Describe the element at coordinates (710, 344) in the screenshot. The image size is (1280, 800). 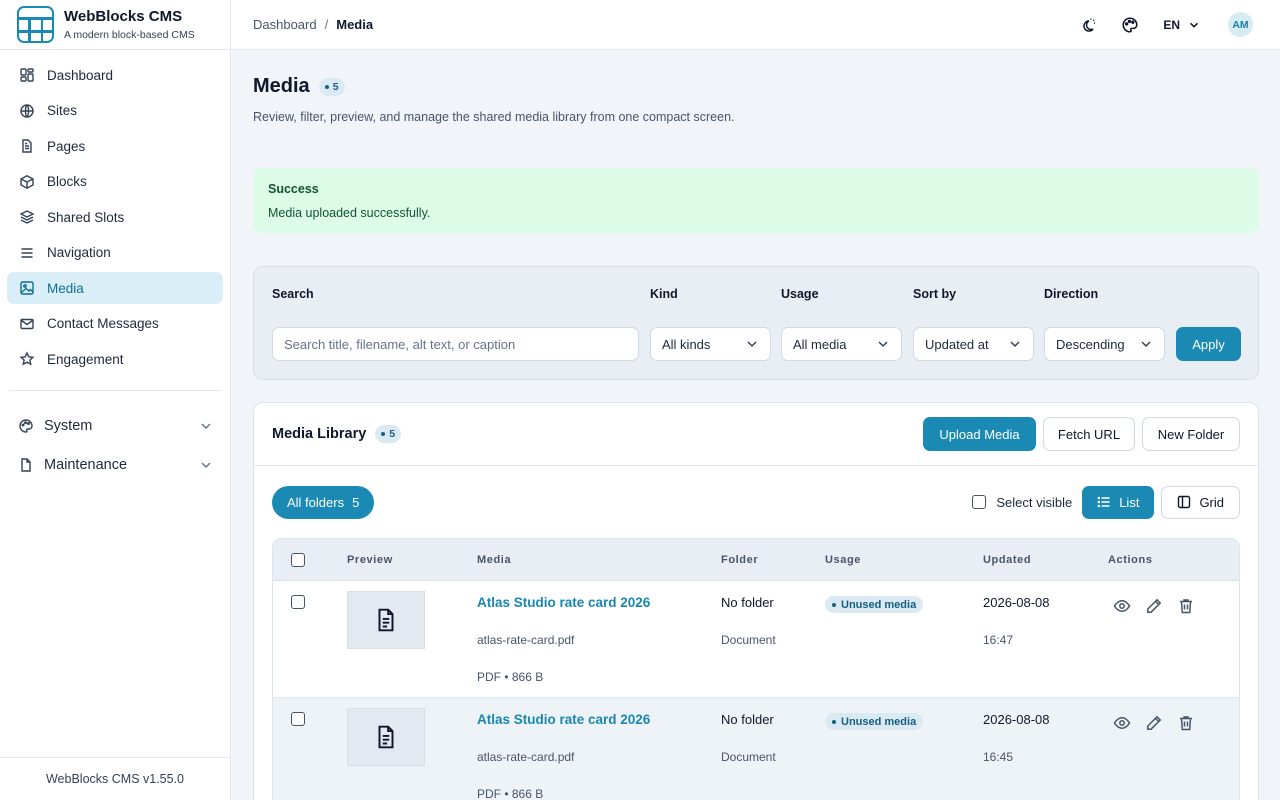
I see `kind-select: All kinds` at that location.